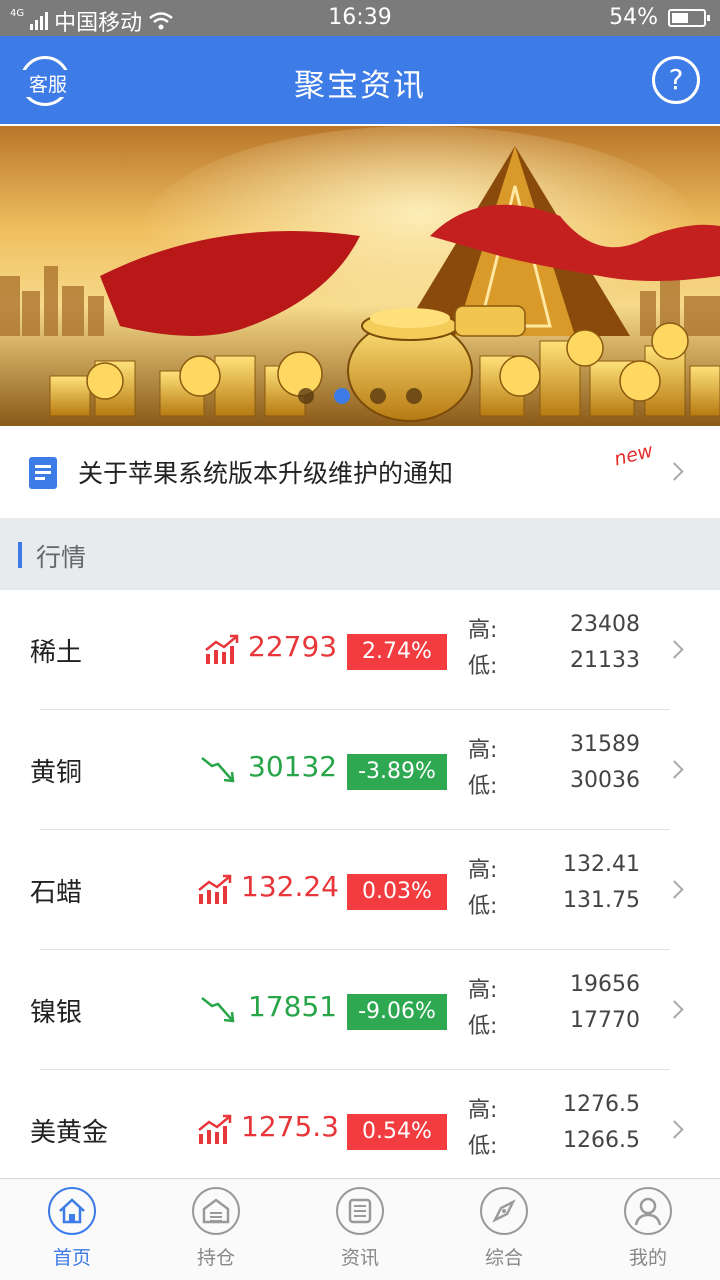 This screenshot has width=720, height=1280. What do you see at coordinates (601, 1140) in the screenshot?
I see `low-value: 1266.5` at bounding box center [601, 1140].